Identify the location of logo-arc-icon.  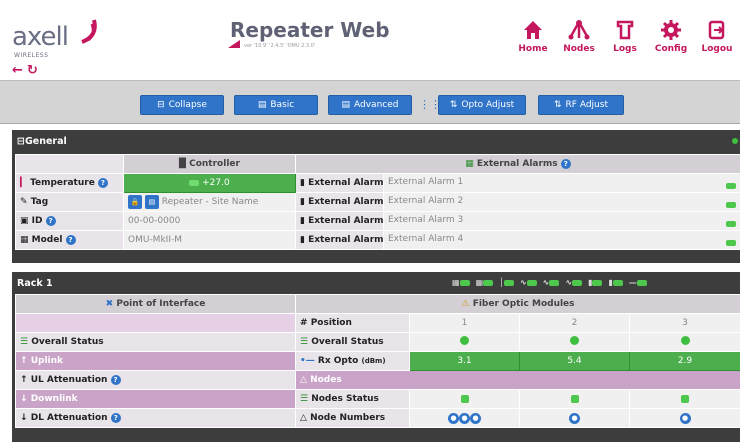
(89, 31).